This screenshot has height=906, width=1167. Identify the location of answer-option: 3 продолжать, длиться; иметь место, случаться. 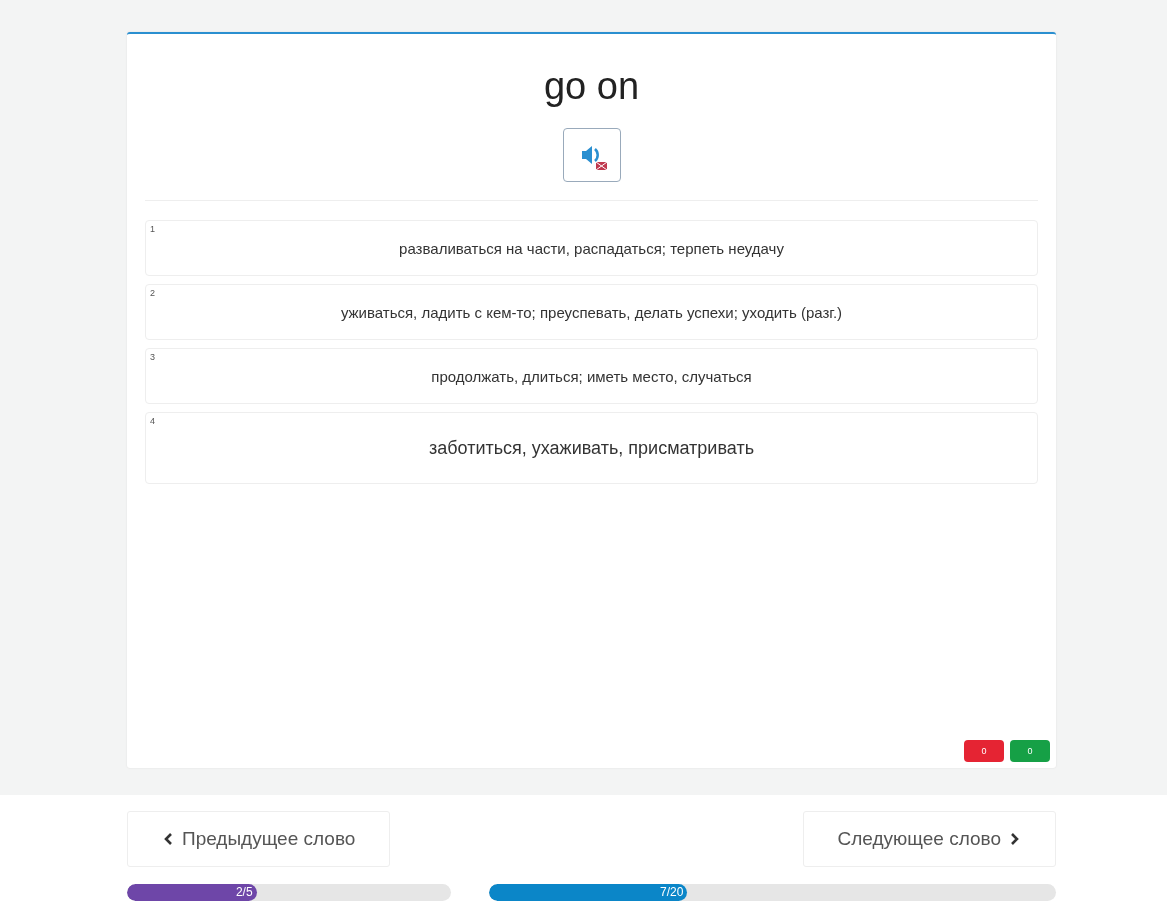
(591, 376).